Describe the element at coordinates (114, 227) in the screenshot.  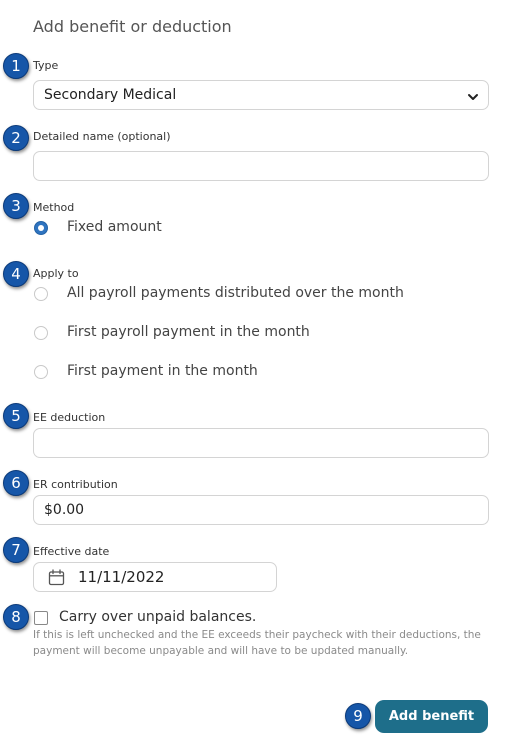
I see `method-fixed-amount-label: Fixed amount` at that location.